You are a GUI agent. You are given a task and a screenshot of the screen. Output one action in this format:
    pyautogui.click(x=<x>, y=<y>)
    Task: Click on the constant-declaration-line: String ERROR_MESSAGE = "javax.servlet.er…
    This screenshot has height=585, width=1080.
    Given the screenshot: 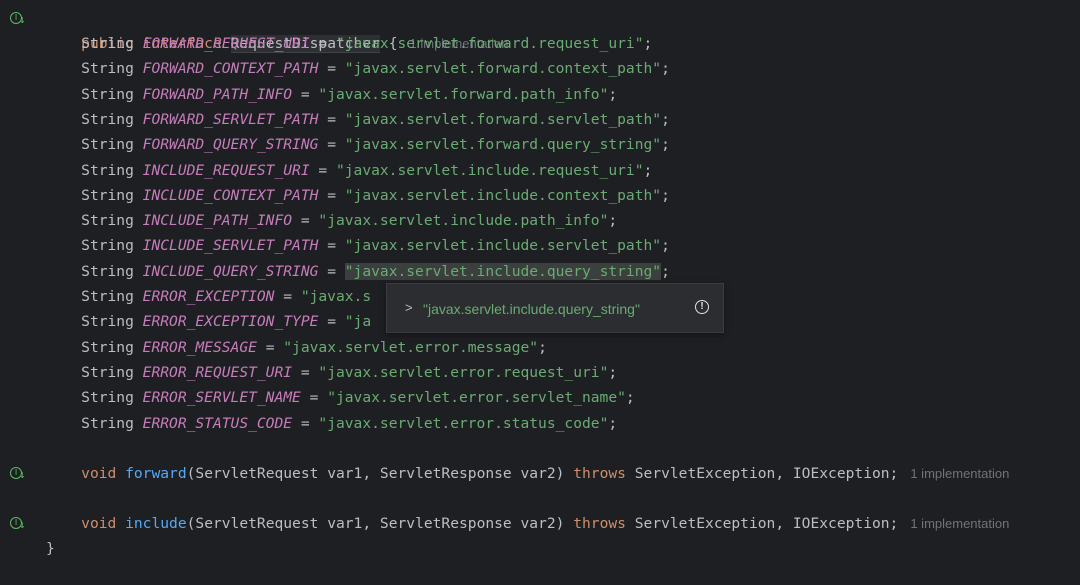 What is the action you would take?
    pyautogui.click(x=314, y=347)
    